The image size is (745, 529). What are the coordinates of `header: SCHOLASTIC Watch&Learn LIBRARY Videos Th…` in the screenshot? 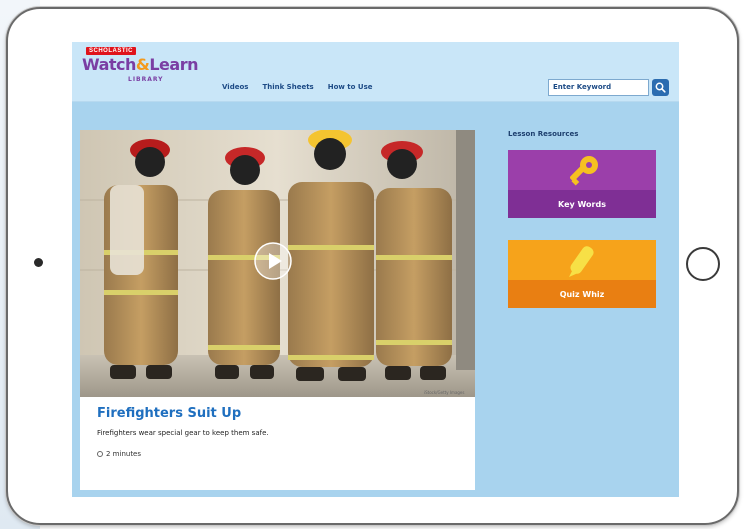 It's located at (375, 72).